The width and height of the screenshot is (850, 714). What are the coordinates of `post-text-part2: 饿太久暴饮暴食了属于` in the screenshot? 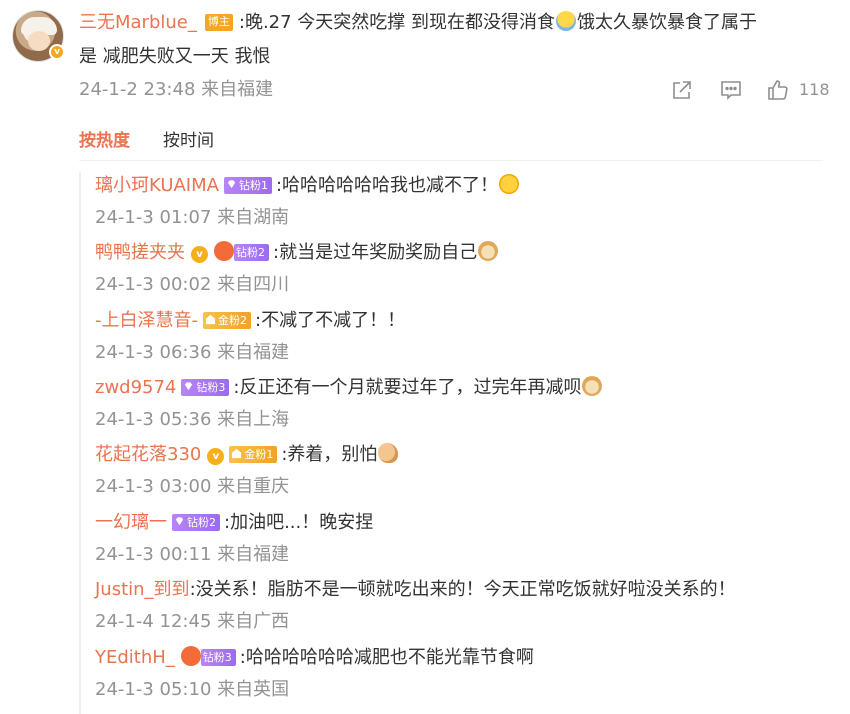 It's located at (667, 22).